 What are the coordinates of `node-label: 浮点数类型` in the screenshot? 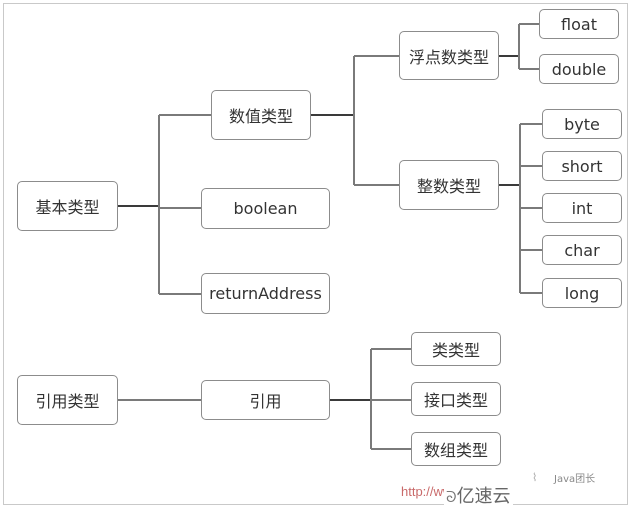 It's located at (448, 57).